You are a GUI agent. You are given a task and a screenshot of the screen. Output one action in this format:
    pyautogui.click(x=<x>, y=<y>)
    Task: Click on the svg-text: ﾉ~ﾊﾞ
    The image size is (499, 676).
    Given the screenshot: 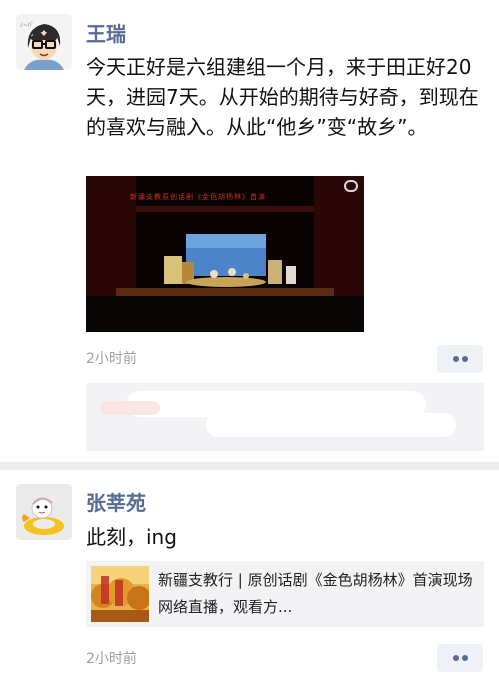 What is the action you would take?
    pyautogui.click(x=27, y=25)
    